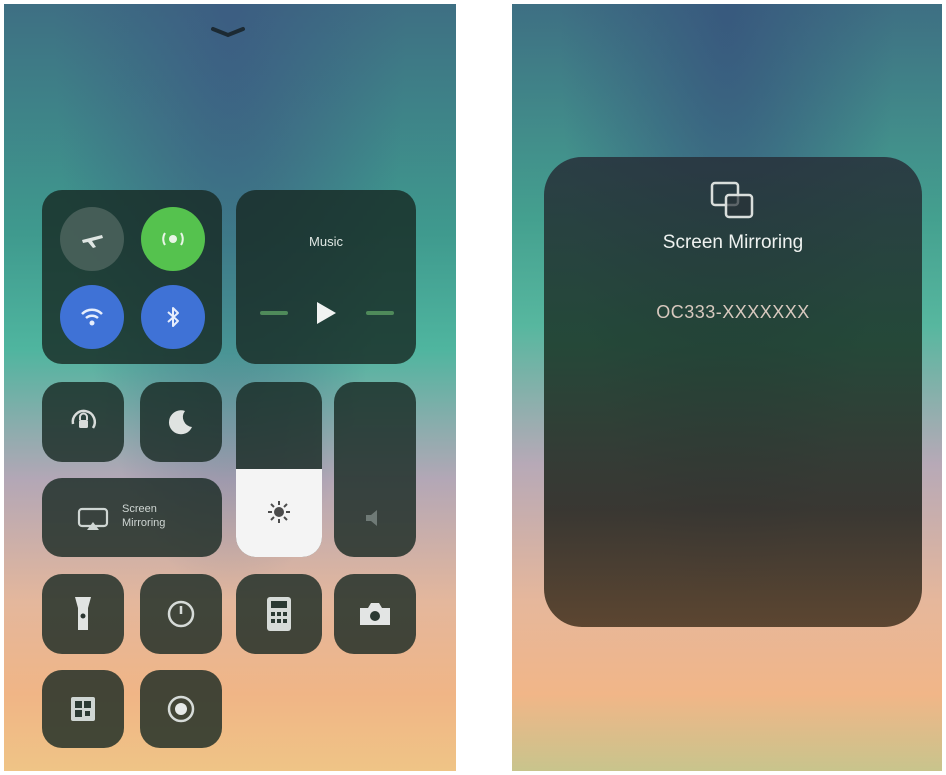 This screenshot has height=775, width=946. I want to click on screen-mirroring-button: Screen Mirroring, so click(132, 517).